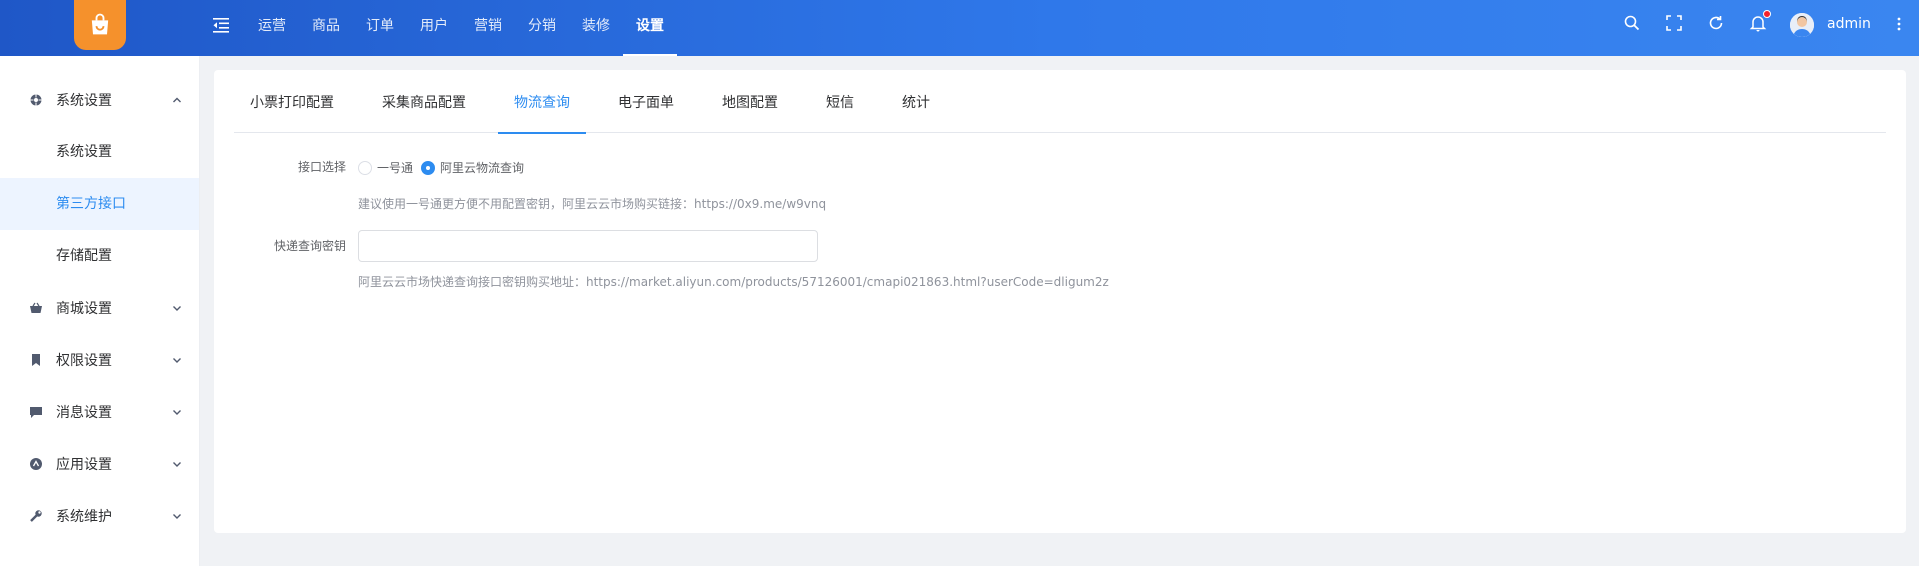  Describe the element at coordinates (326, 28) in the screenshot. I see `nav-item-goods: 商品` at that location.